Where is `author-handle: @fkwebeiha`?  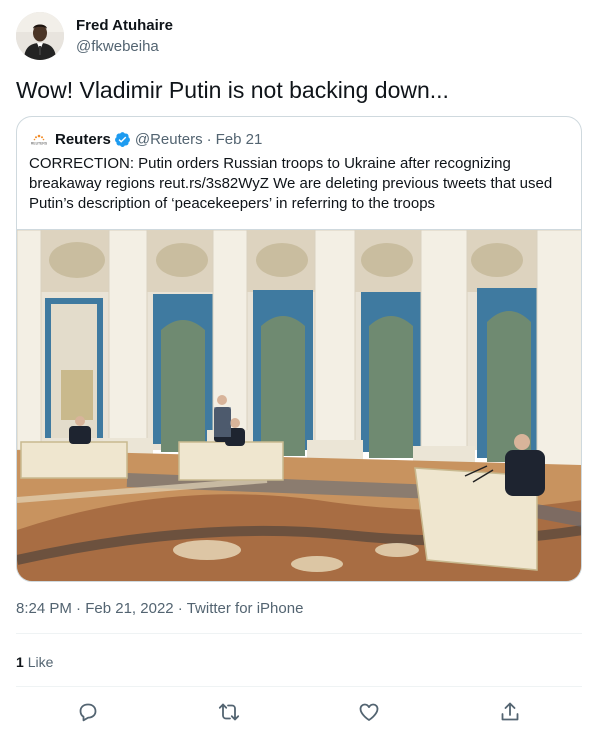 author-handle: @fkwebeiha is located at coordinates (117, 47).